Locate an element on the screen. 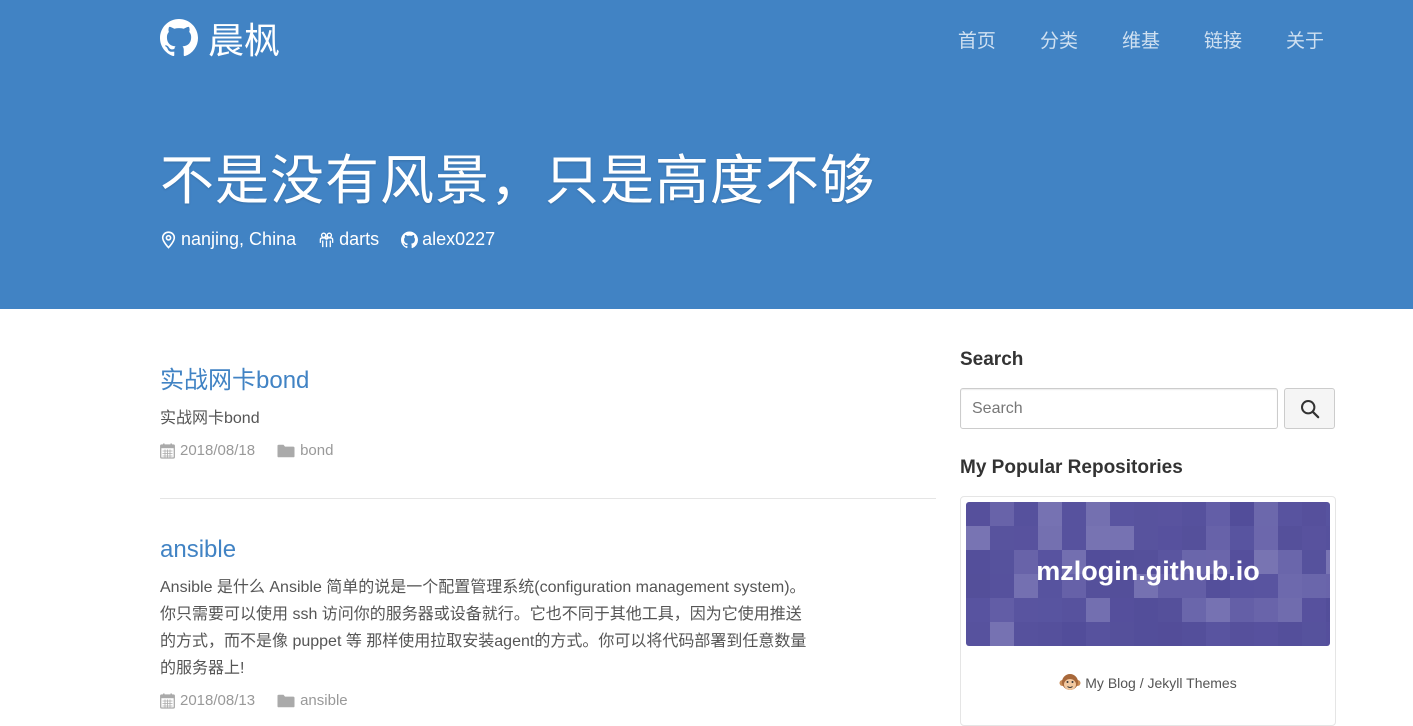  search-icon is located at coordinates (1309, 408).